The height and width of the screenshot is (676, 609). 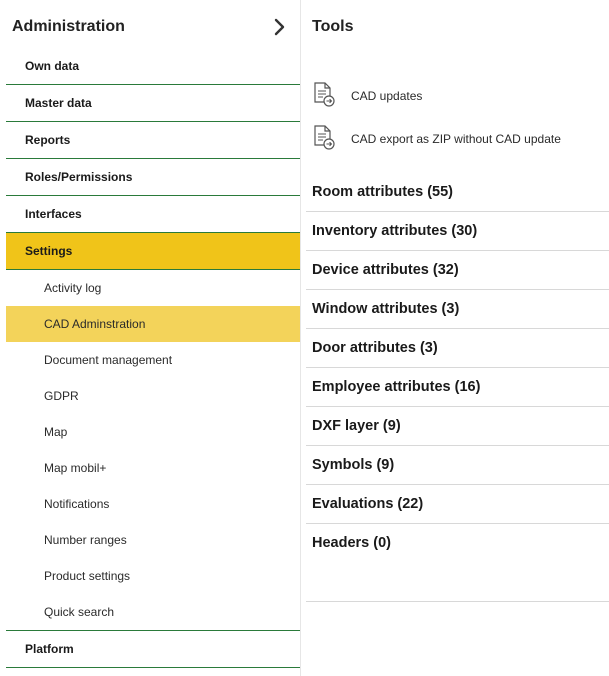 I want to click on sidebar-subitem-label: Product settings, so click(x=87, y=576).